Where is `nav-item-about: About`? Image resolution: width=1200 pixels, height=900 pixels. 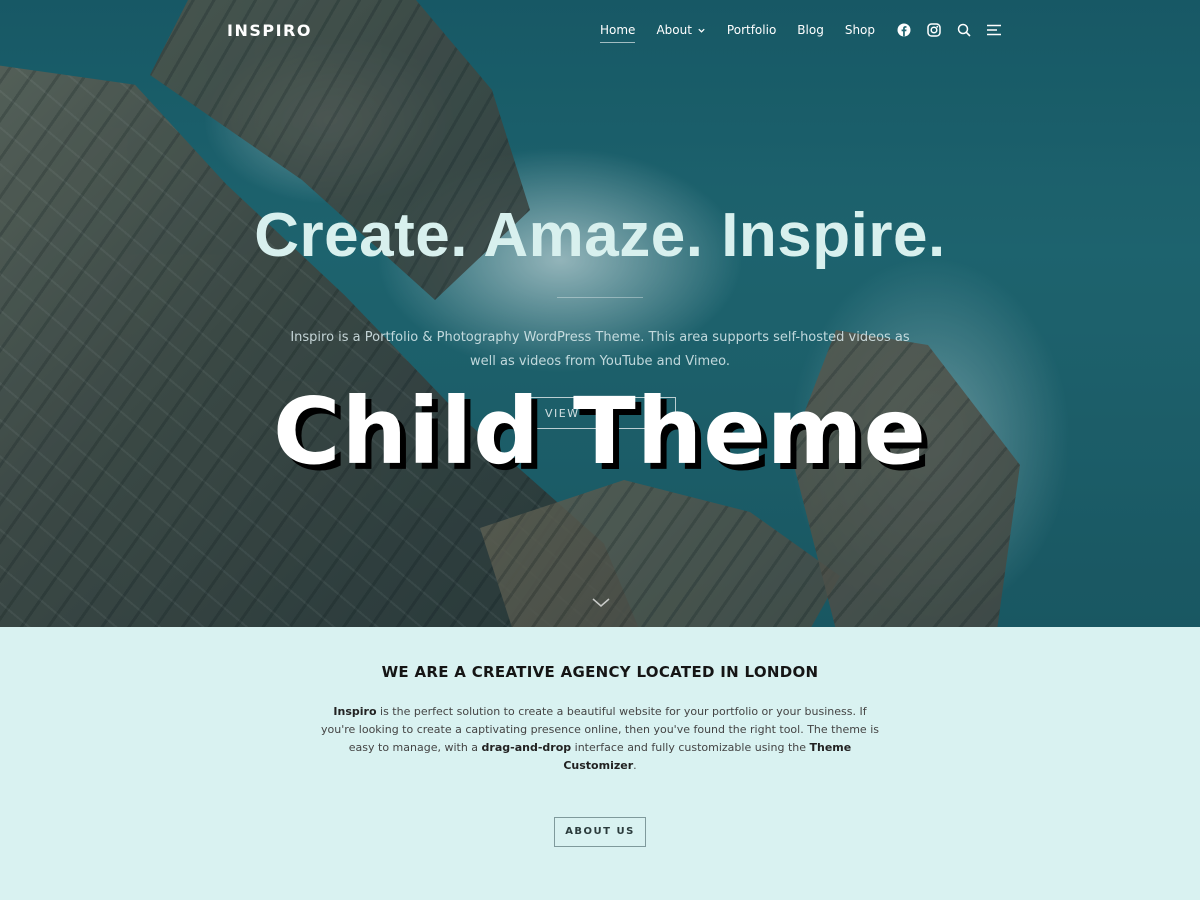 nav-item-about: About is located at coordinates (680, 30).